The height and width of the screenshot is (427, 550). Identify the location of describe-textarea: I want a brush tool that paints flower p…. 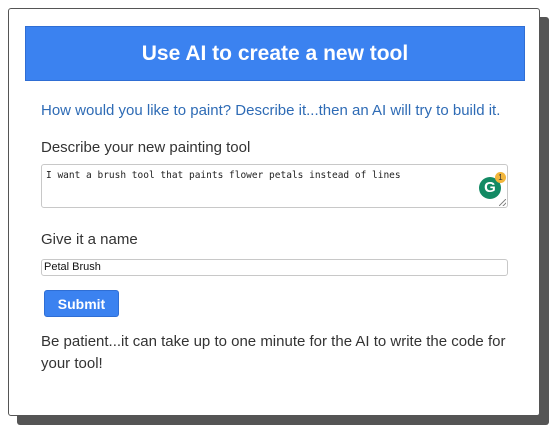
(274, 186).